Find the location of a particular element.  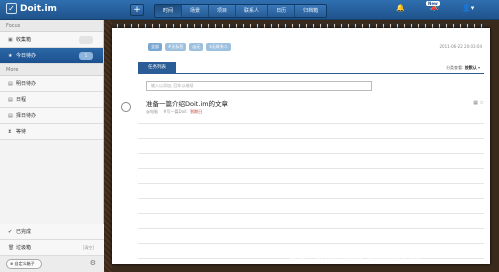

tab-context: 场景 is located at coordinates (196, 11).